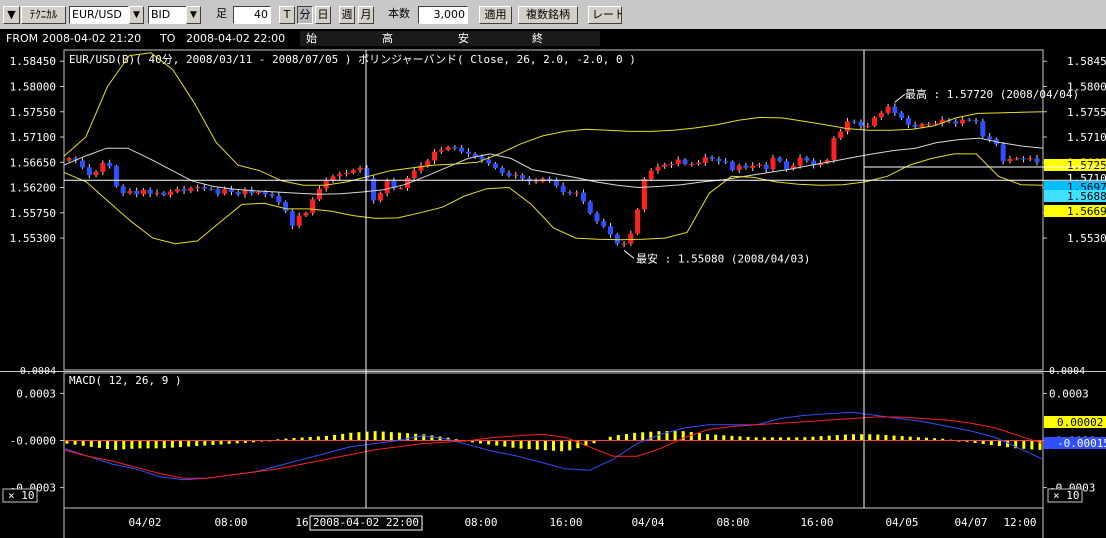  I want to click on macd-tick-label-left: -0.0000, so click(33, 441).